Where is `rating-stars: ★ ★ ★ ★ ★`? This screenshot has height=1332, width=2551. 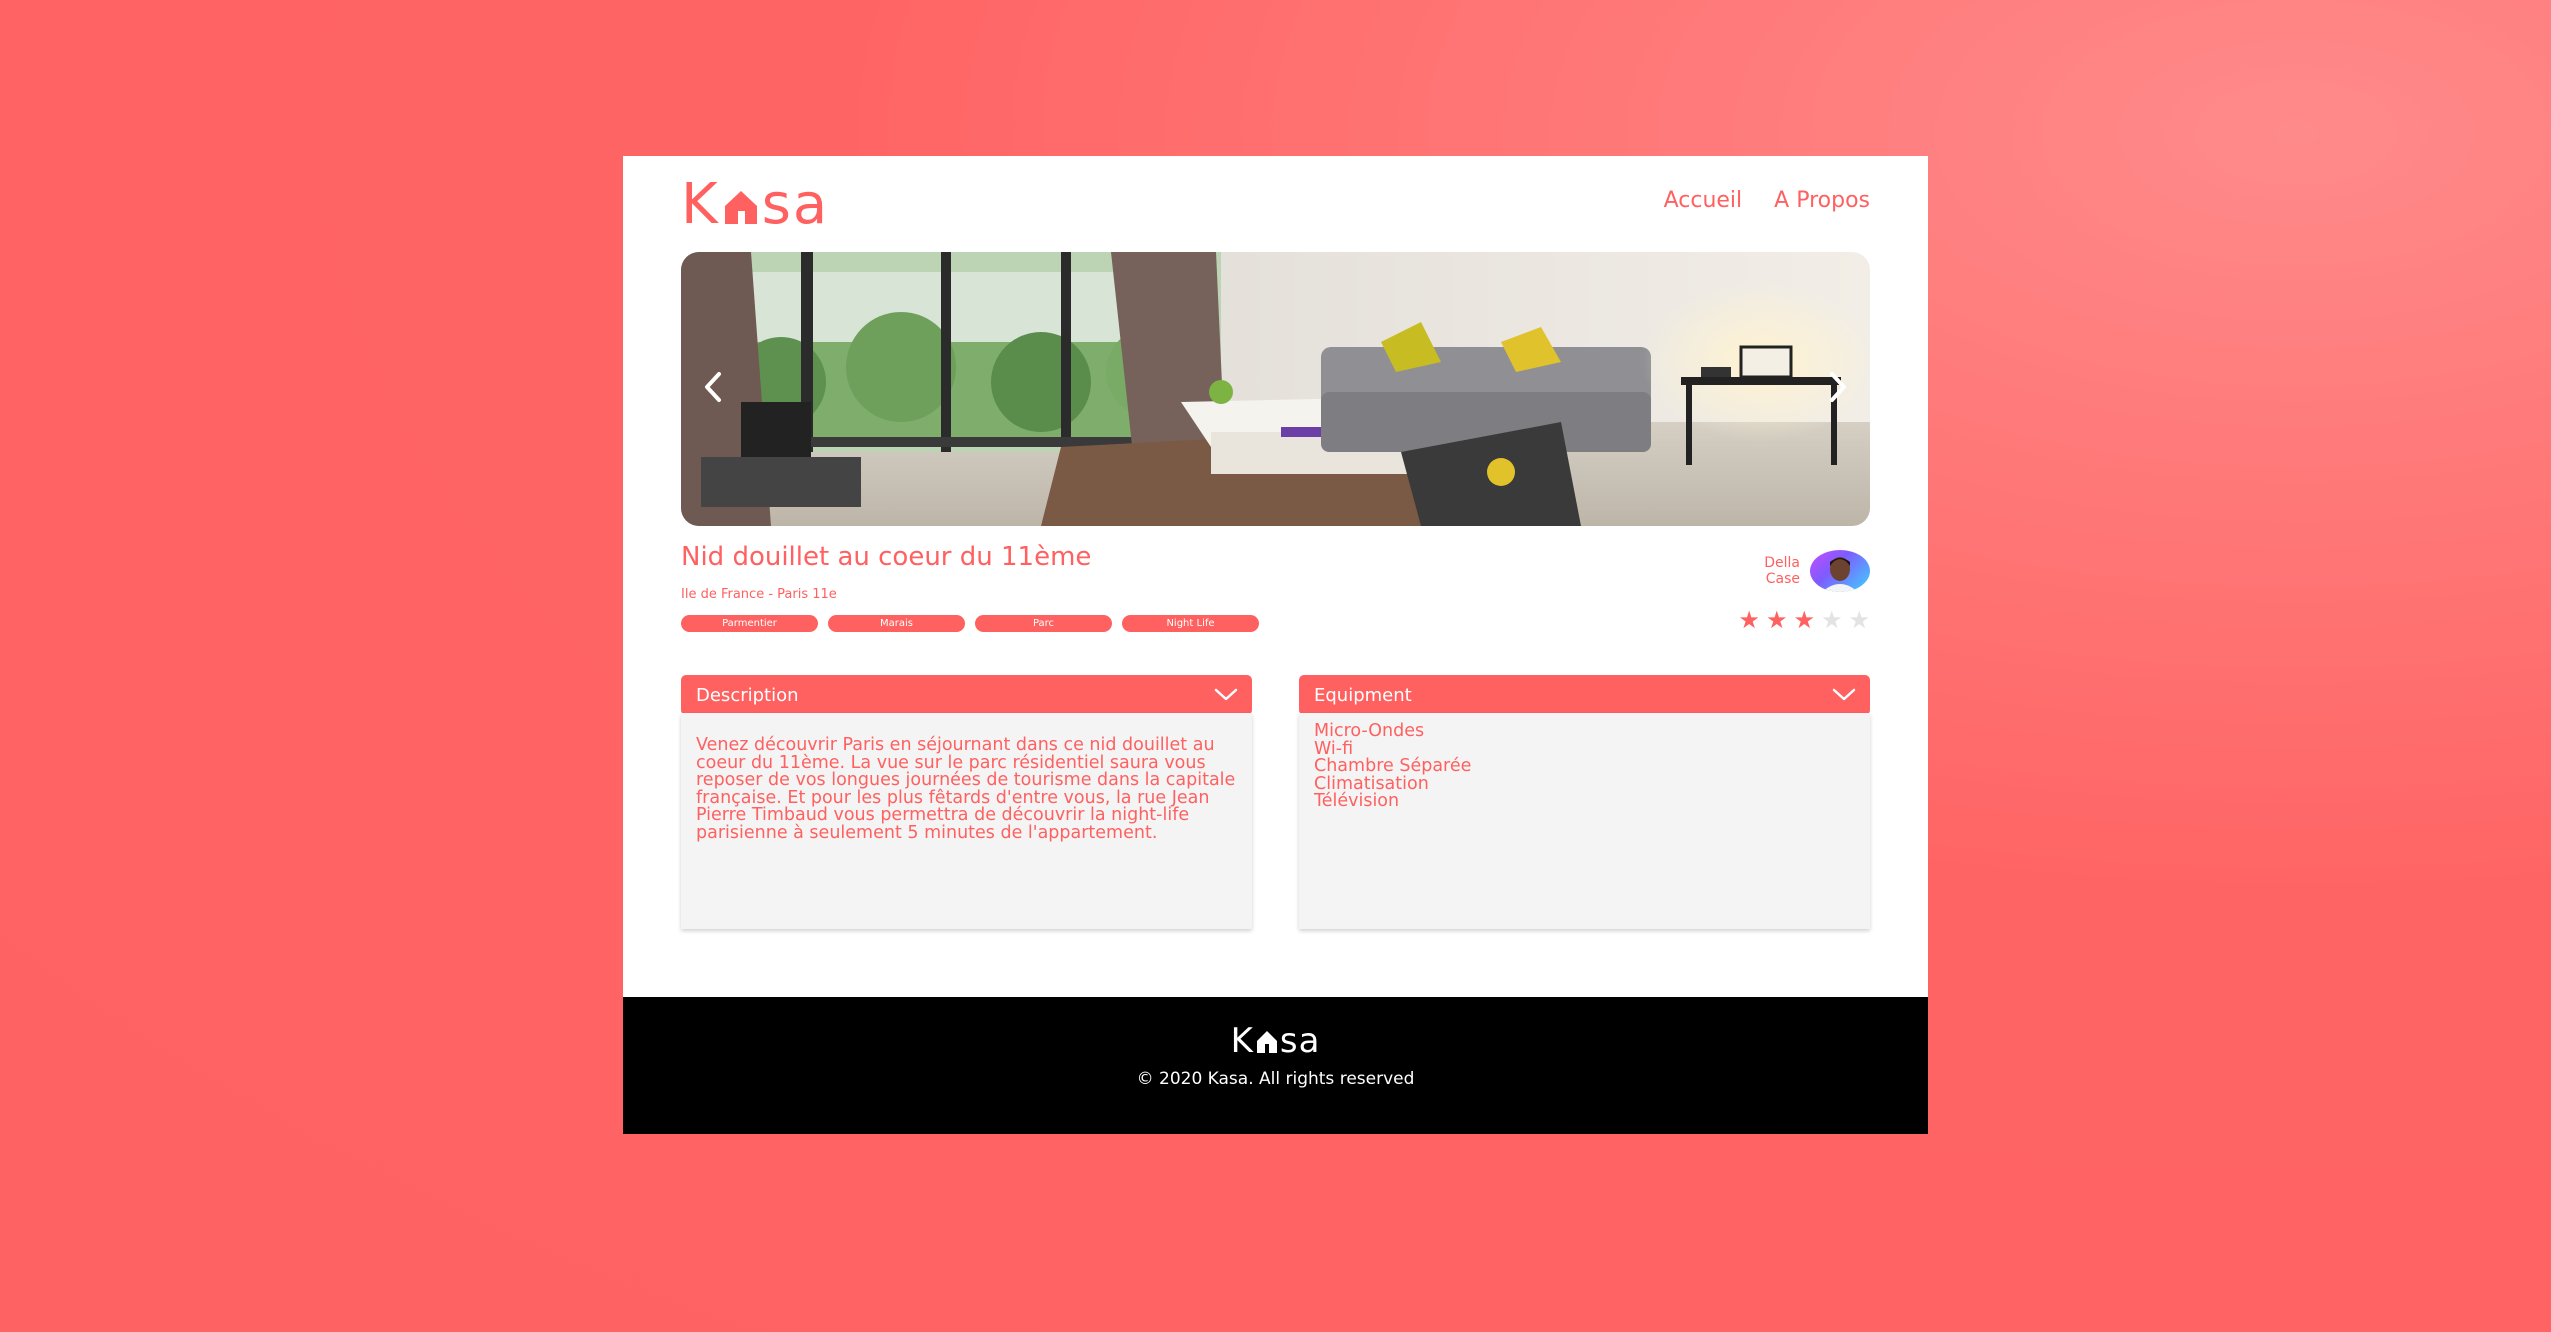
rating-stars: ★ ★ ★ ★ ★ is located at coordinates (1804, 620).